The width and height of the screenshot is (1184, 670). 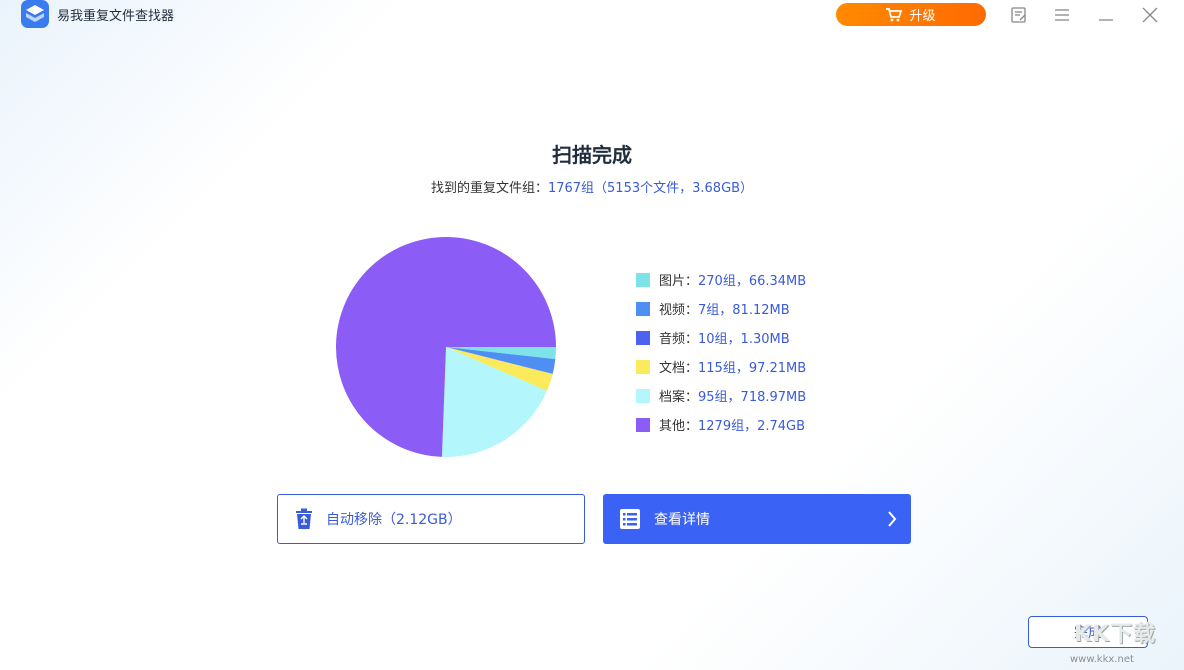 What do you see at coordinates (592, 155) in the screenshot?
I see `scan-complete-heading: 扫描完成` at bounding box center [592, 155].